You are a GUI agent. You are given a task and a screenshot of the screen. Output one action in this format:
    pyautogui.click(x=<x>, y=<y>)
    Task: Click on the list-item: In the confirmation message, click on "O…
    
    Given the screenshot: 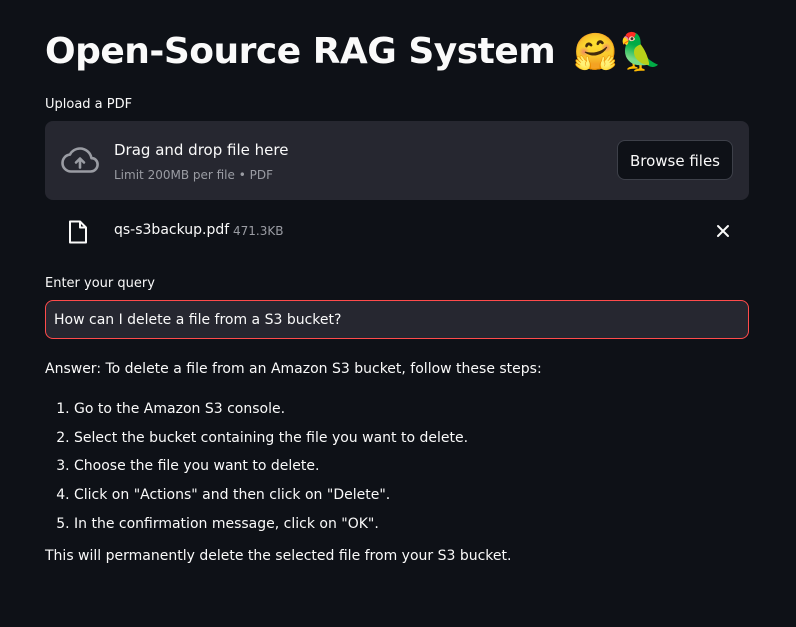 What is the action you would take?
    pyautogui.click(x=411, y=524)
    